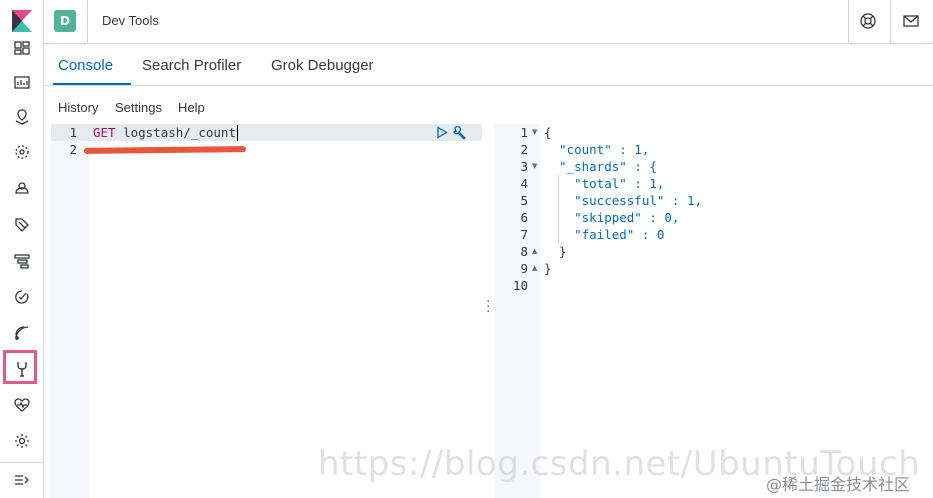 The height and width of the screenshot is (498, 933). Describe the element at coordinates (868, 21) in the screenshot. I see `help-icon` at that location.